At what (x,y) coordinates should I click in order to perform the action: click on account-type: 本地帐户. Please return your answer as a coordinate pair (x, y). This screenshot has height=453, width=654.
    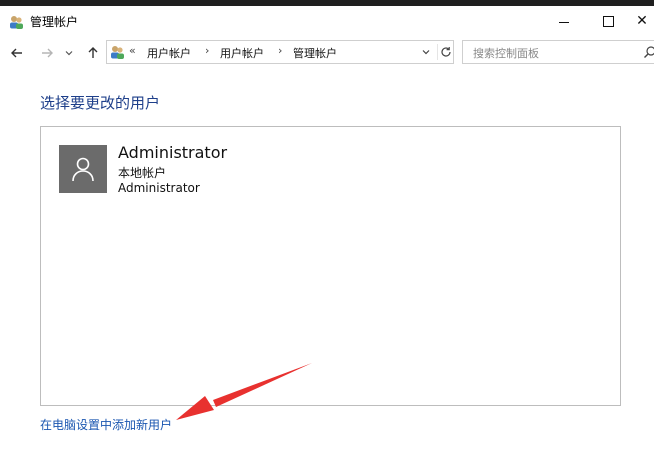
    Looking at the image, I should click on (142, 173).